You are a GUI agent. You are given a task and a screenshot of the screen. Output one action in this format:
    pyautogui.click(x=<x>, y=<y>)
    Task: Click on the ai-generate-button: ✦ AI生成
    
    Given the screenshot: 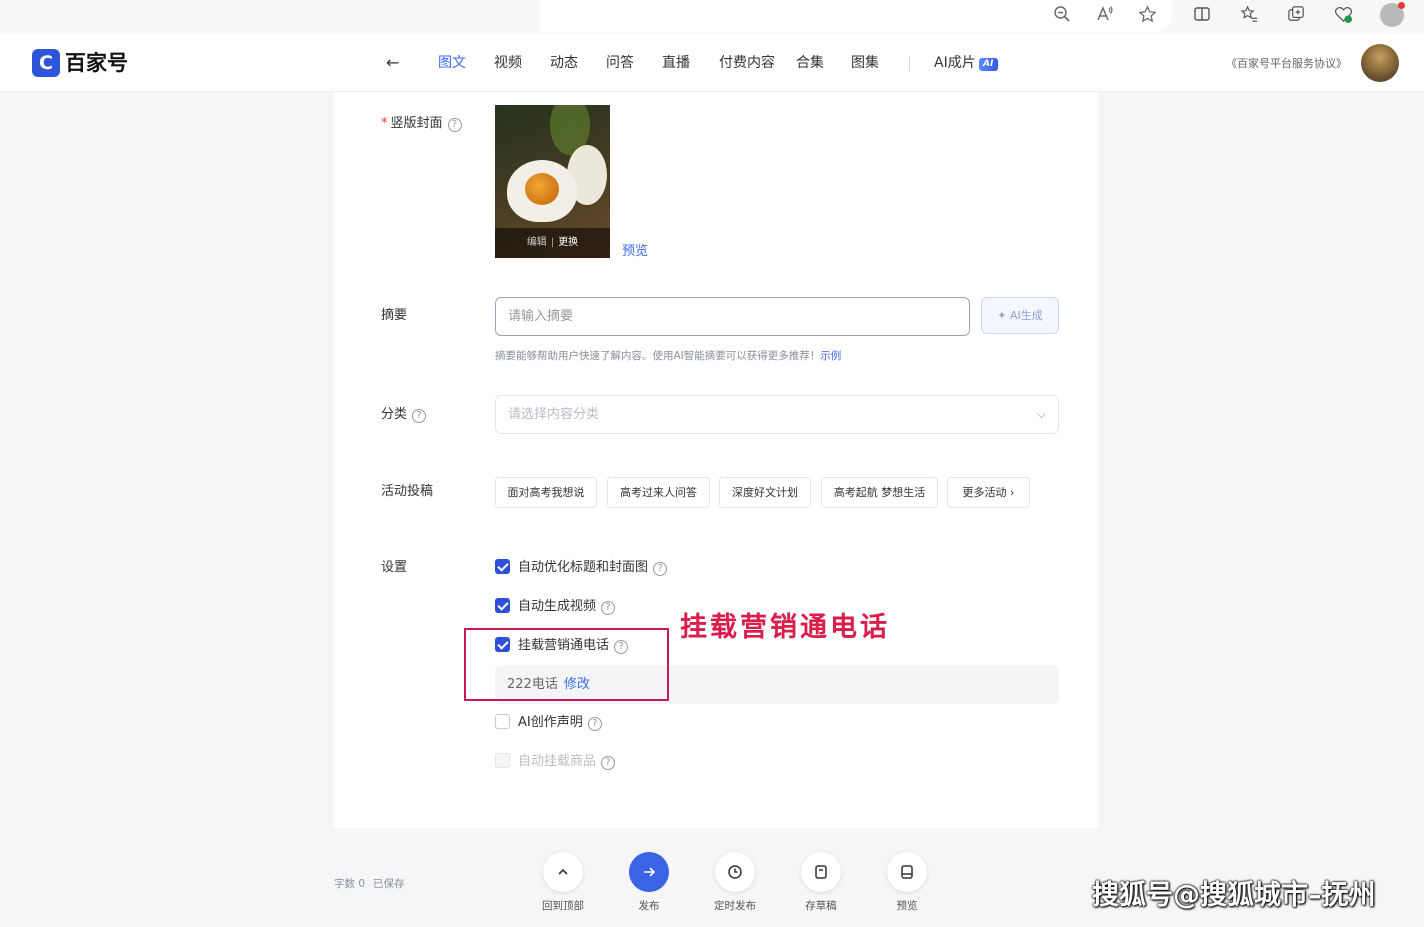 What is the action you would take?
    pyautogui.click(x=1020, y=315)
    